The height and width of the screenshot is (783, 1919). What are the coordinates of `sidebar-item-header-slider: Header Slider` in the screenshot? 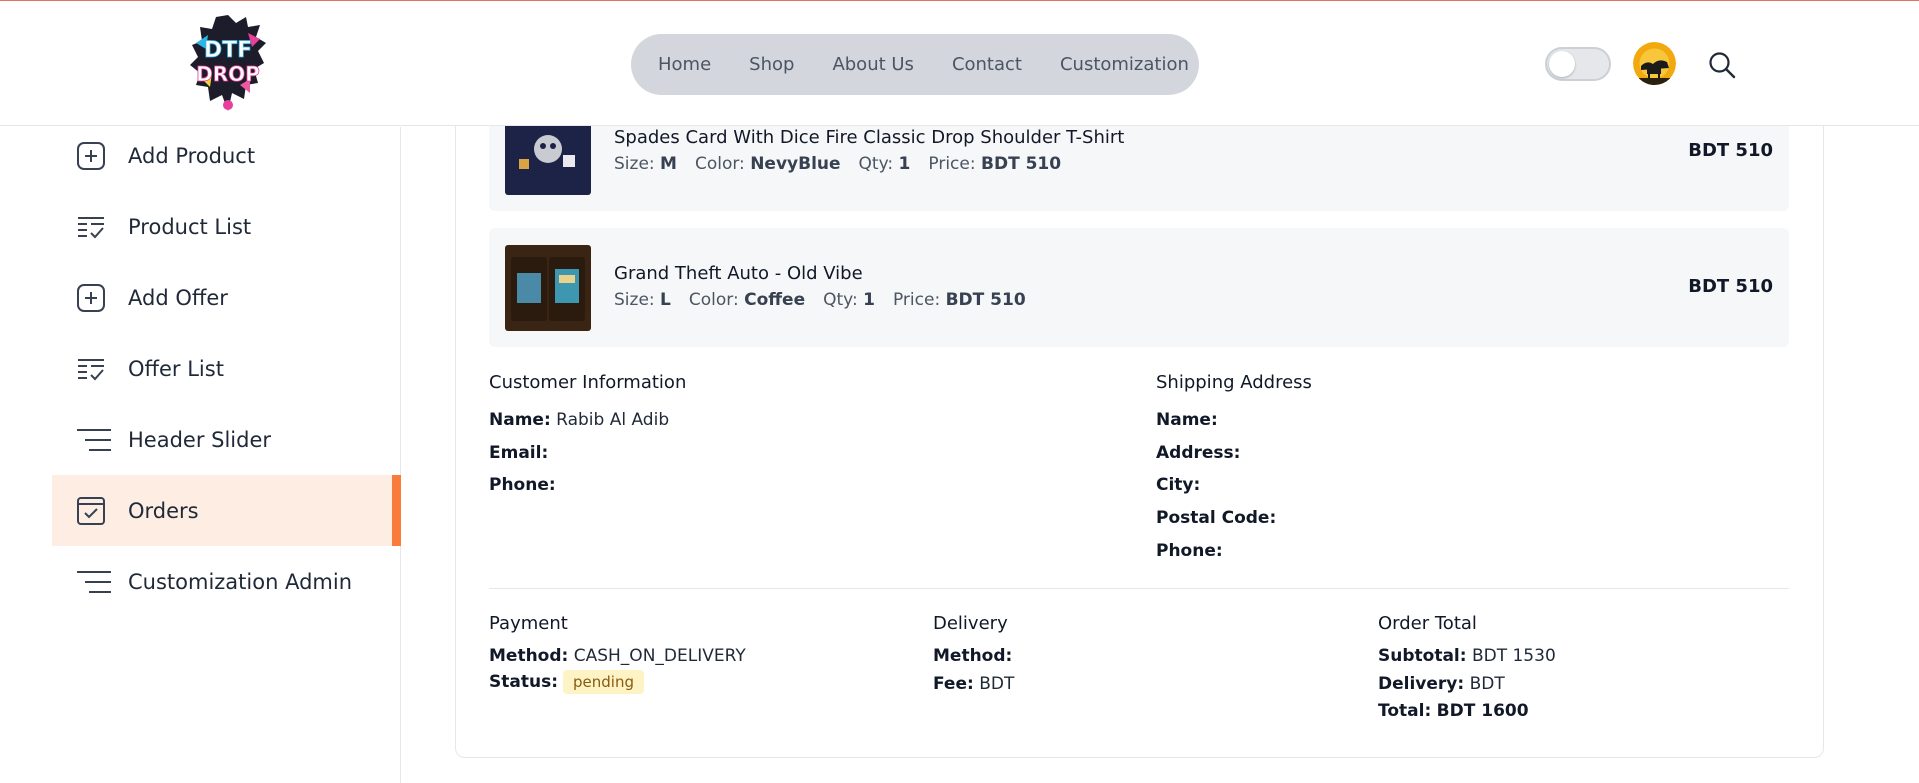 It's located at (226, 439).